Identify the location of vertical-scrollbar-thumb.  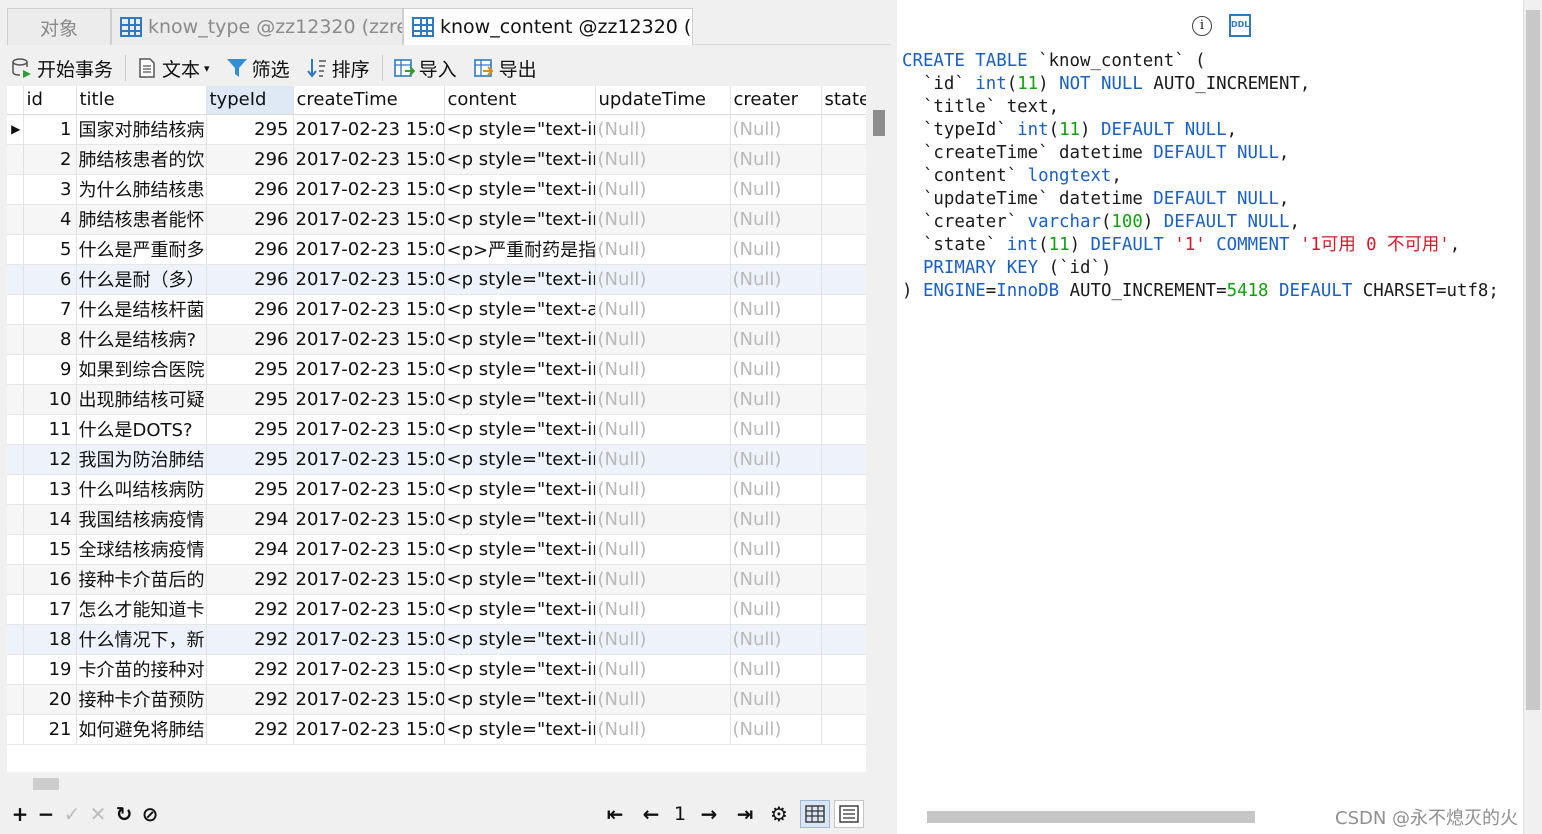
(879, 123).